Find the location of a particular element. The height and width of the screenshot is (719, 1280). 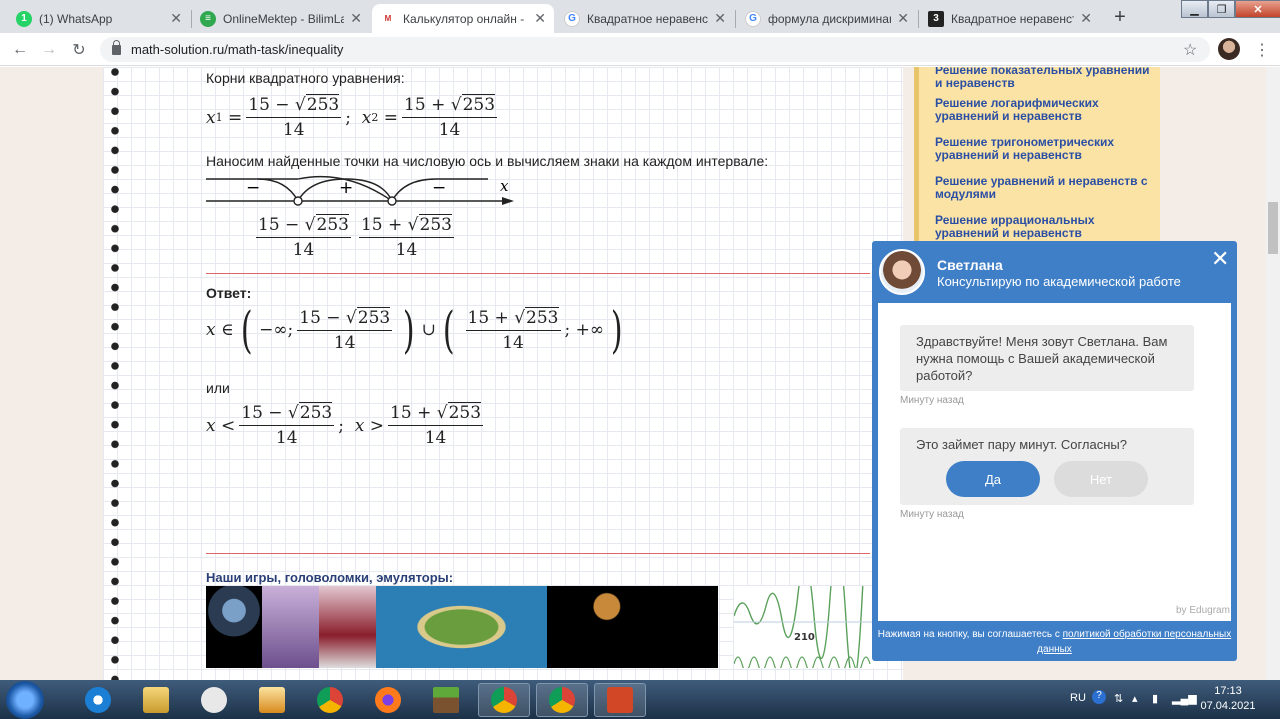

yes-button: Да is located at coordinates (993, 479).